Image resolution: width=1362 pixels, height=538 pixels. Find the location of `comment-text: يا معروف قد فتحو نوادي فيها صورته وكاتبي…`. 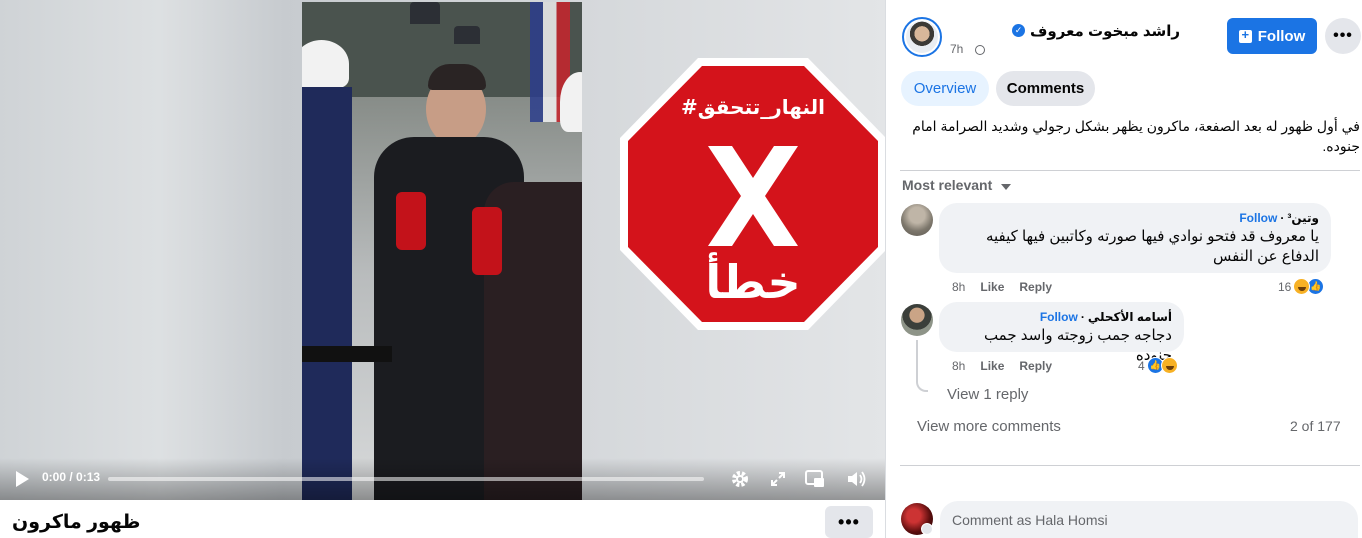

comment-text: يا معروف قد فتحو نوادي فيها صورته وكاتبي… is located at coordinates (1152, 246).